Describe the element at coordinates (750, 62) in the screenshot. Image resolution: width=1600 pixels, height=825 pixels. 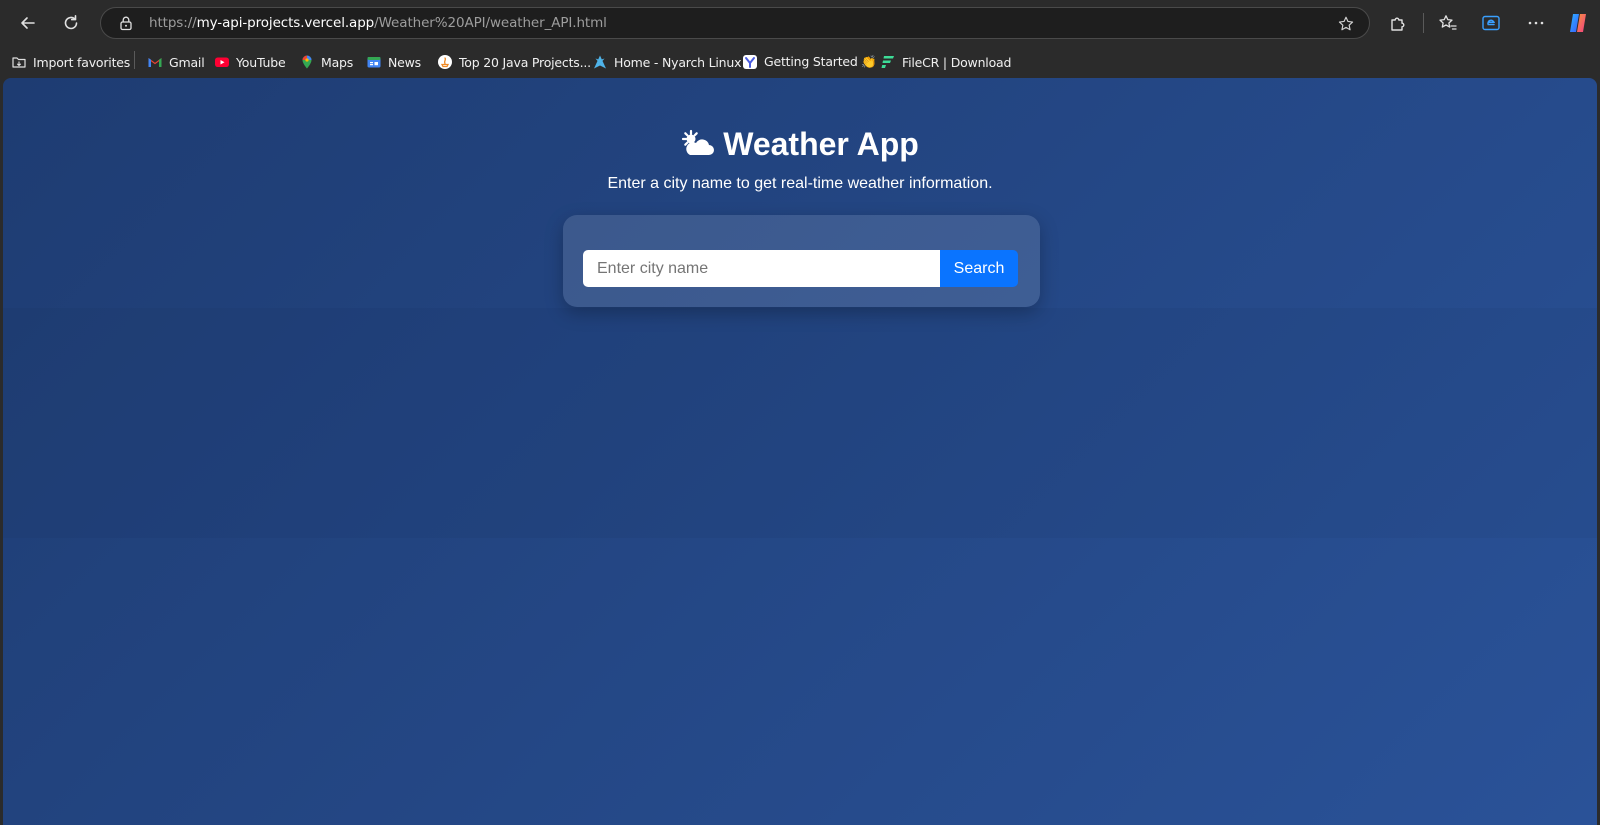
I see `getting-started-icon` at that location.